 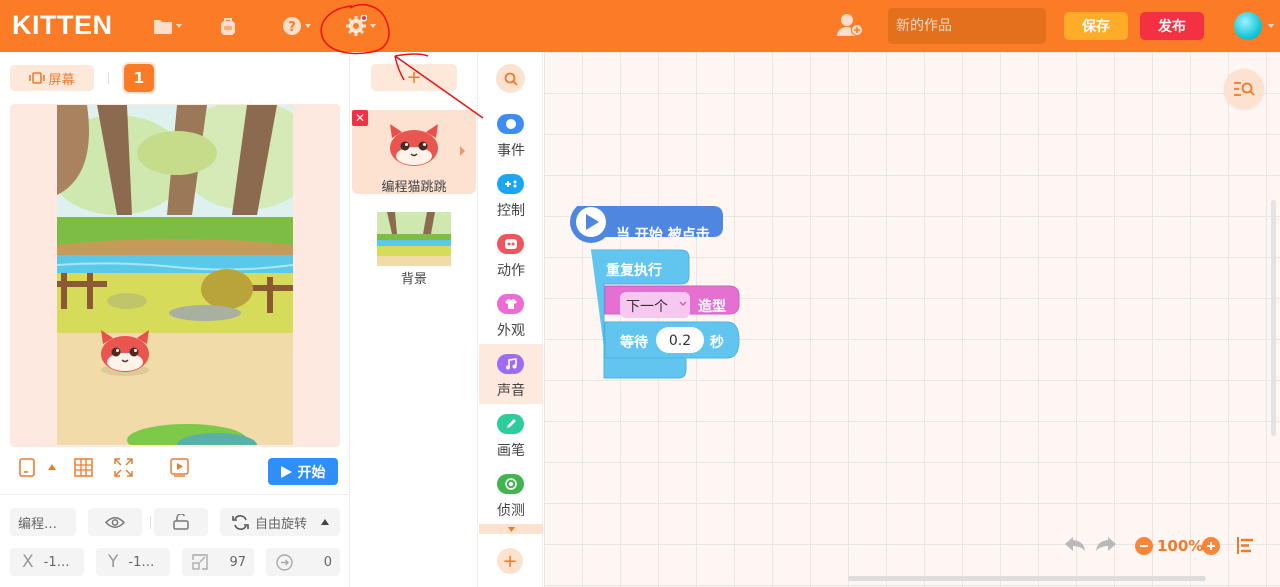 What do you see at coordinates (647, 306) in the screenshot?
I see `costume-dropdown: 下一个` at bounding box center [647, 306].